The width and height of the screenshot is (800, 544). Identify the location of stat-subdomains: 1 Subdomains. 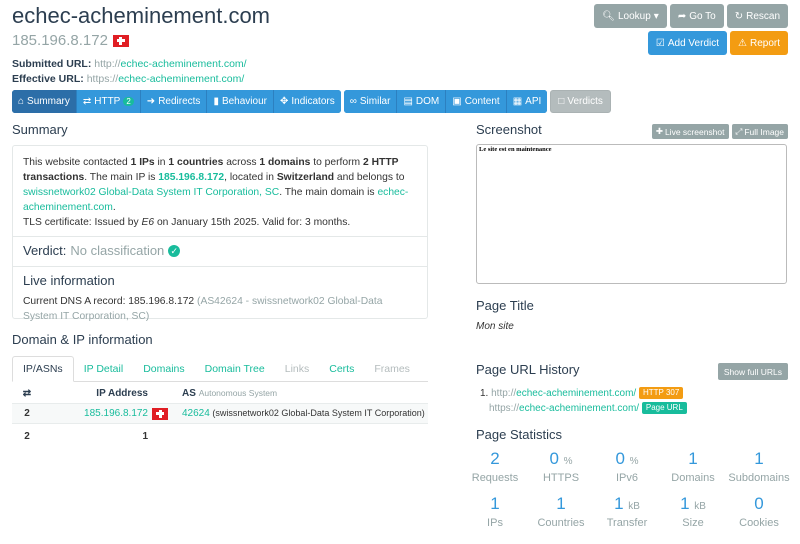
(759, 466).